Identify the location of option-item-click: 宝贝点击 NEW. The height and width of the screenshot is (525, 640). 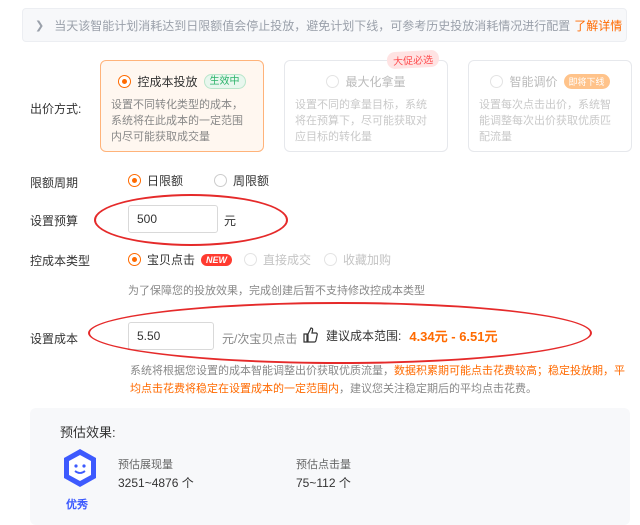
(180, 259).